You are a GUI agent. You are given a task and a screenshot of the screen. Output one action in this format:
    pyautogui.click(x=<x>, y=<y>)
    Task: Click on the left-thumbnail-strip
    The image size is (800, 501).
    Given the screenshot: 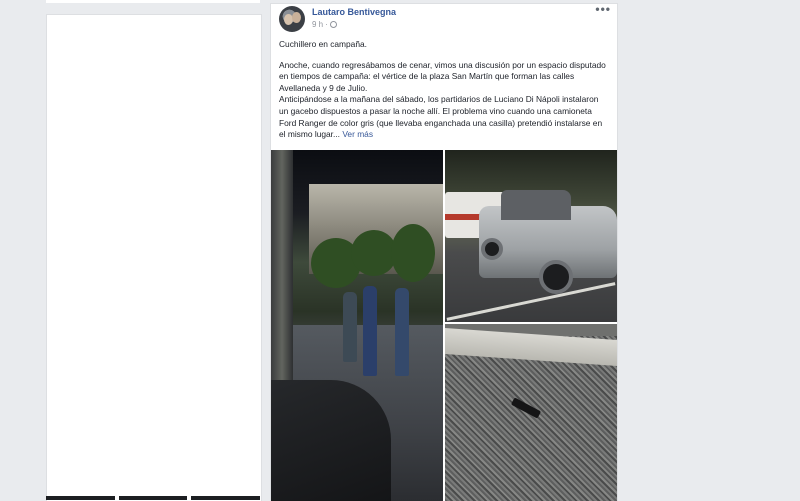 What is the action you would take?
    pyautogui.click(x=153, y=498)
    